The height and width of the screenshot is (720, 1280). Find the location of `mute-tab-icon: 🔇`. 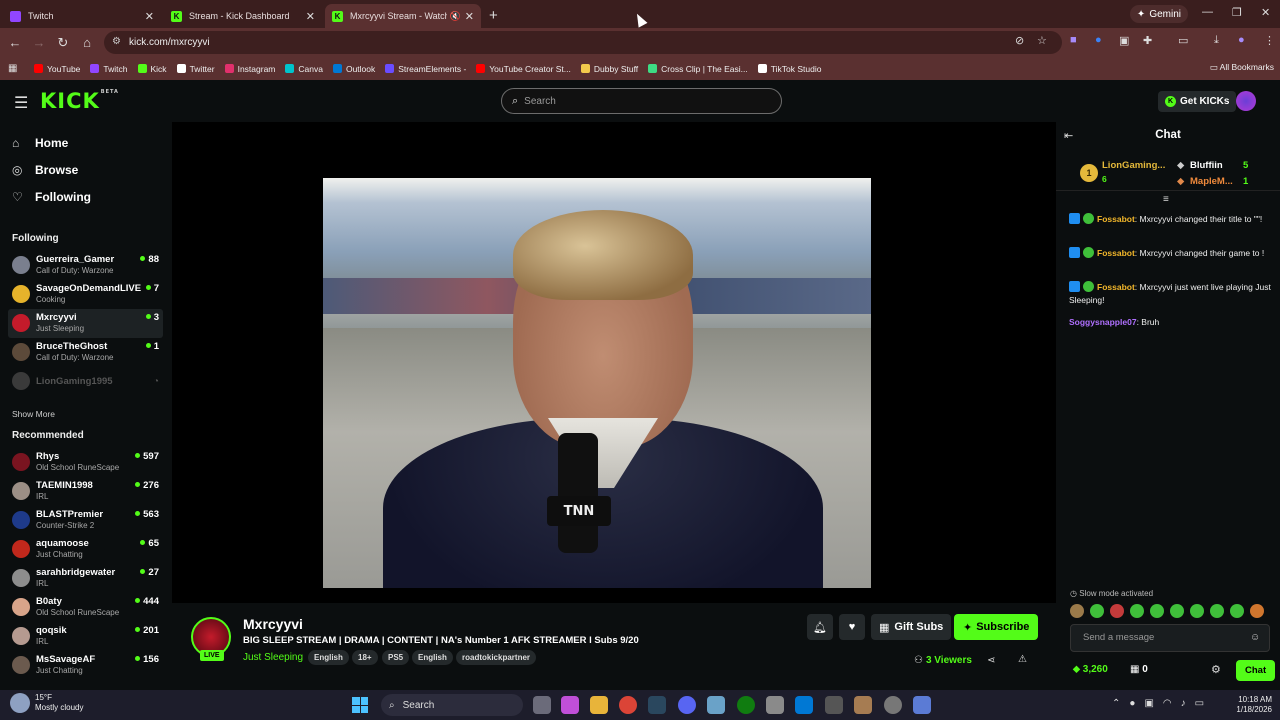

mute-tab-icon: 🔇 is located at coordinates (455, 16).